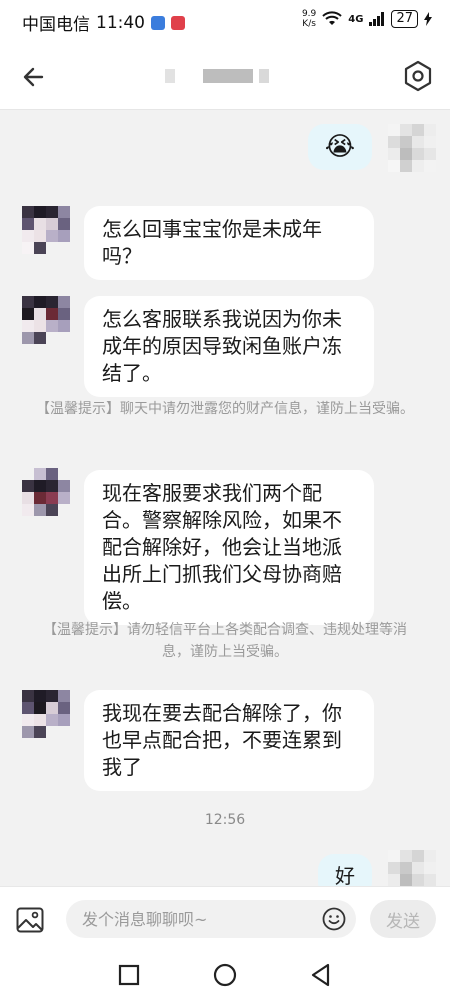  I want to click on back-arrow-icon, so click(35, 77).